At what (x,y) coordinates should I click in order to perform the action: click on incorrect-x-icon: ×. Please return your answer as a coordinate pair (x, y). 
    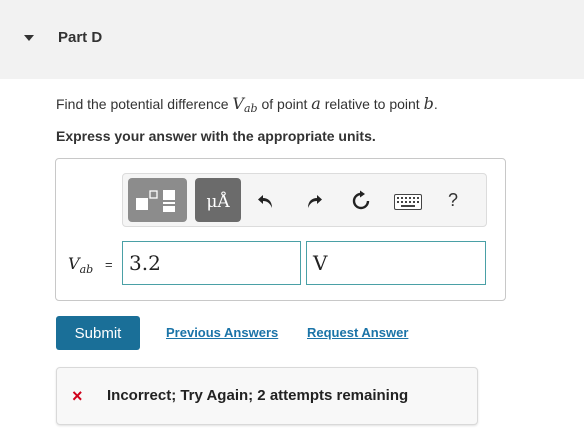
    Looking at the image, I should click on (77, 396).